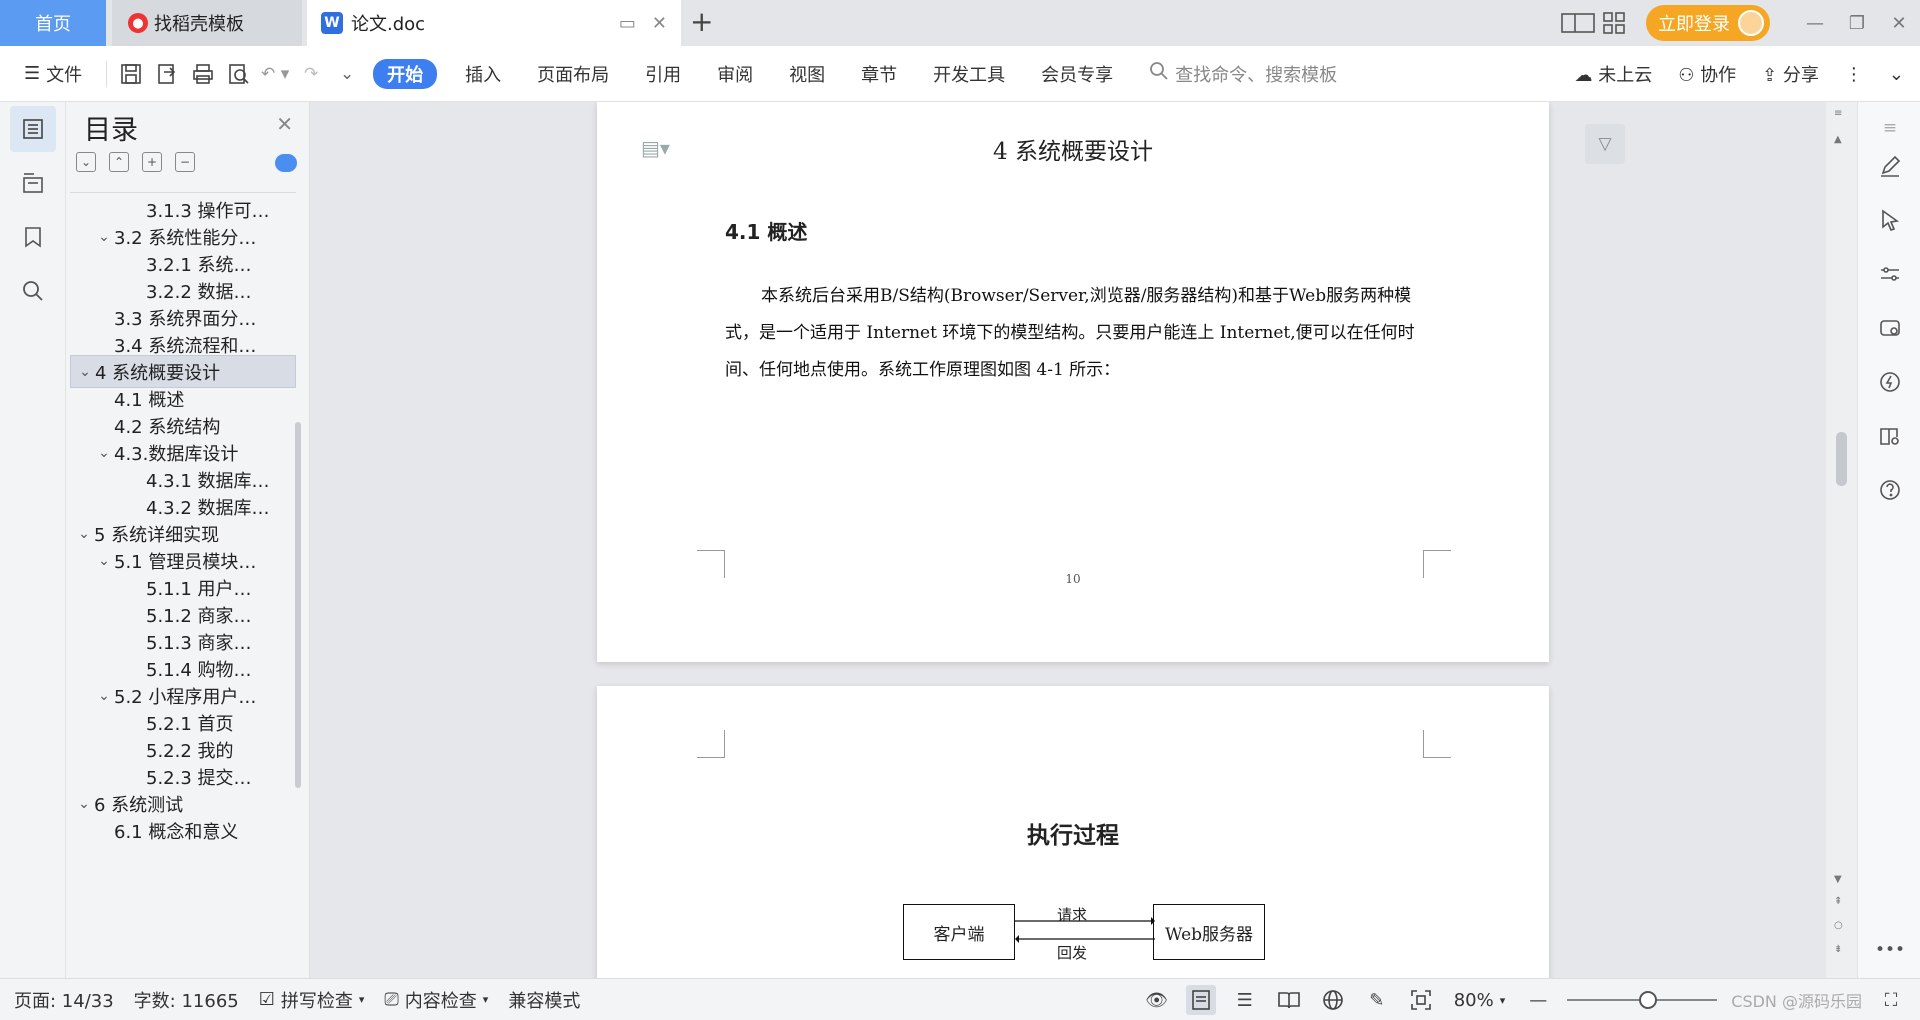 This screenshot has height=1020, width=1920. I want to click on zoom-slider, so click(1642, 1000).